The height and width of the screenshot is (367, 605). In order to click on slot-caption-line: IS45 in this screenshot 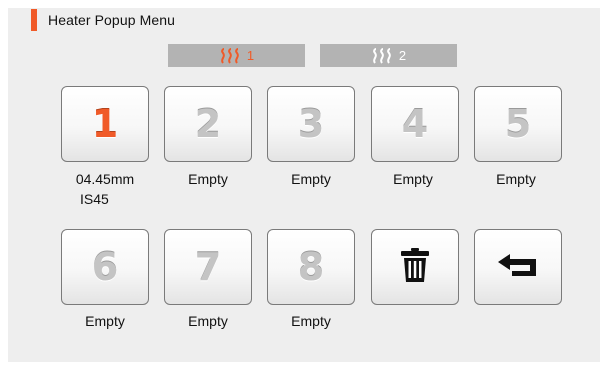, I will do `click(94, 199)`.